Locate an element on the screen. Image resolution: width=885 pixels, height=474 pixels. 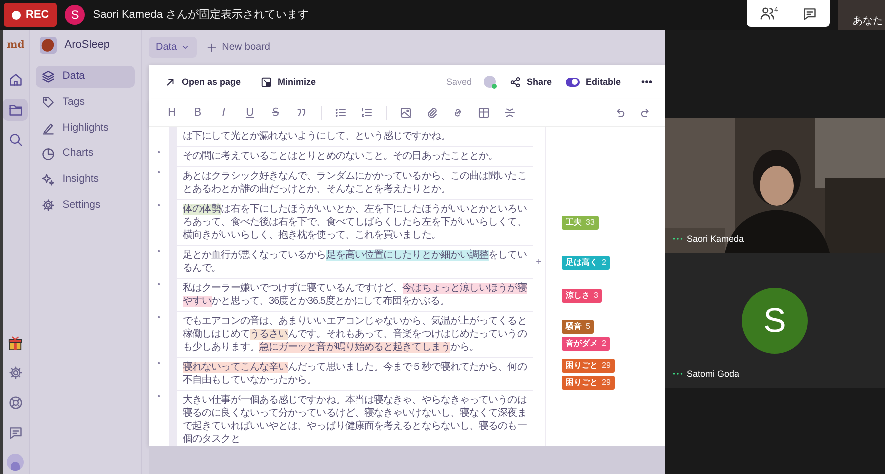
editable-toggle: Editable is located at coordinates (593, 83).